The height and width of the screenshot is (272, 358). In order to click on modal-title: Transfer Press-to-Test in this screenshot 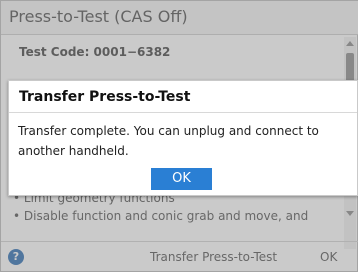, I will do `click(105, 97)`.